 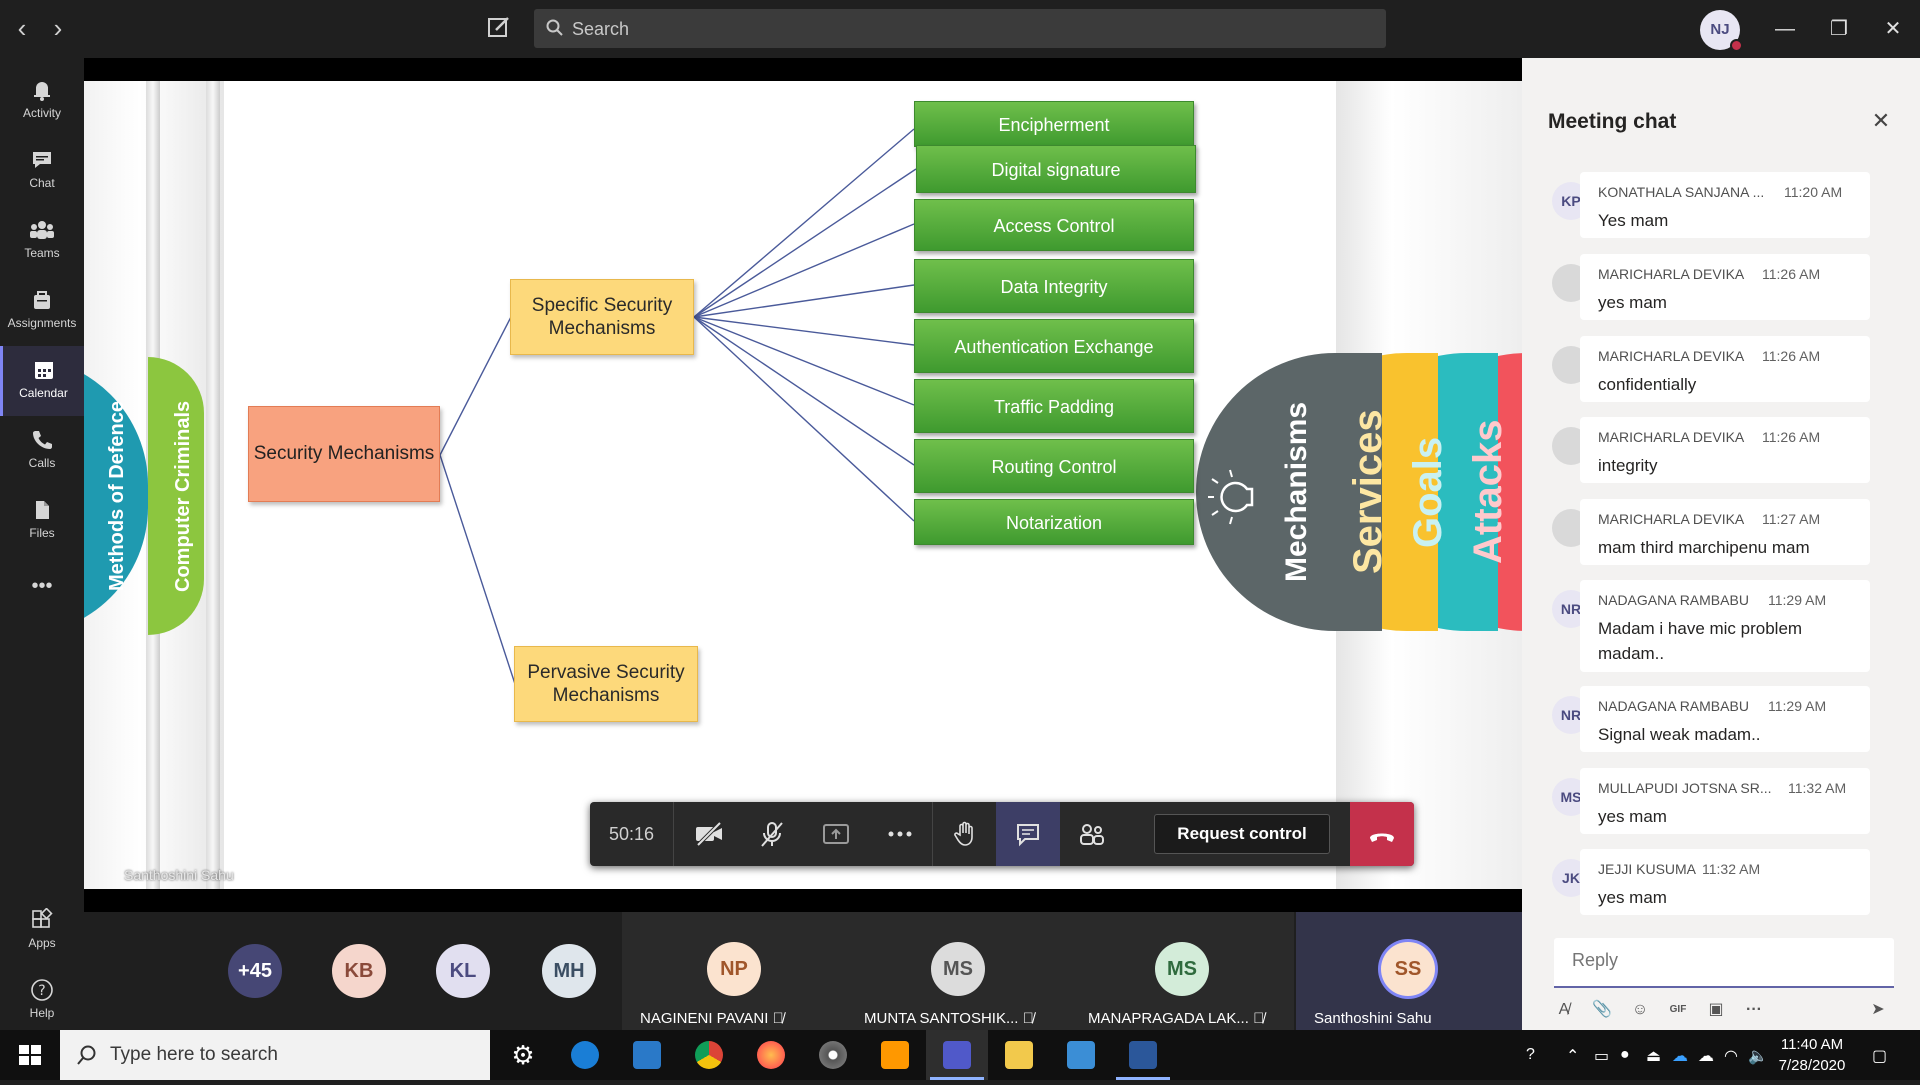 What do you see at coordinates (1679, 734) in the screenshot?
I see `message-text: Signal weak madam..` at bounding box center [1679, 734].